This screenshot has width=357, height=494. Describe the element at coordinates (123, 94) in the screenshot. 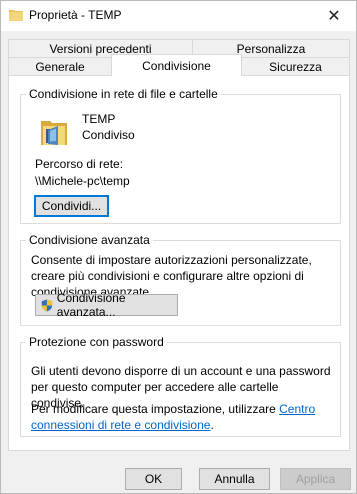

I see `network-sharing-title: Condivisione in rete di file e cartelle` at that location.